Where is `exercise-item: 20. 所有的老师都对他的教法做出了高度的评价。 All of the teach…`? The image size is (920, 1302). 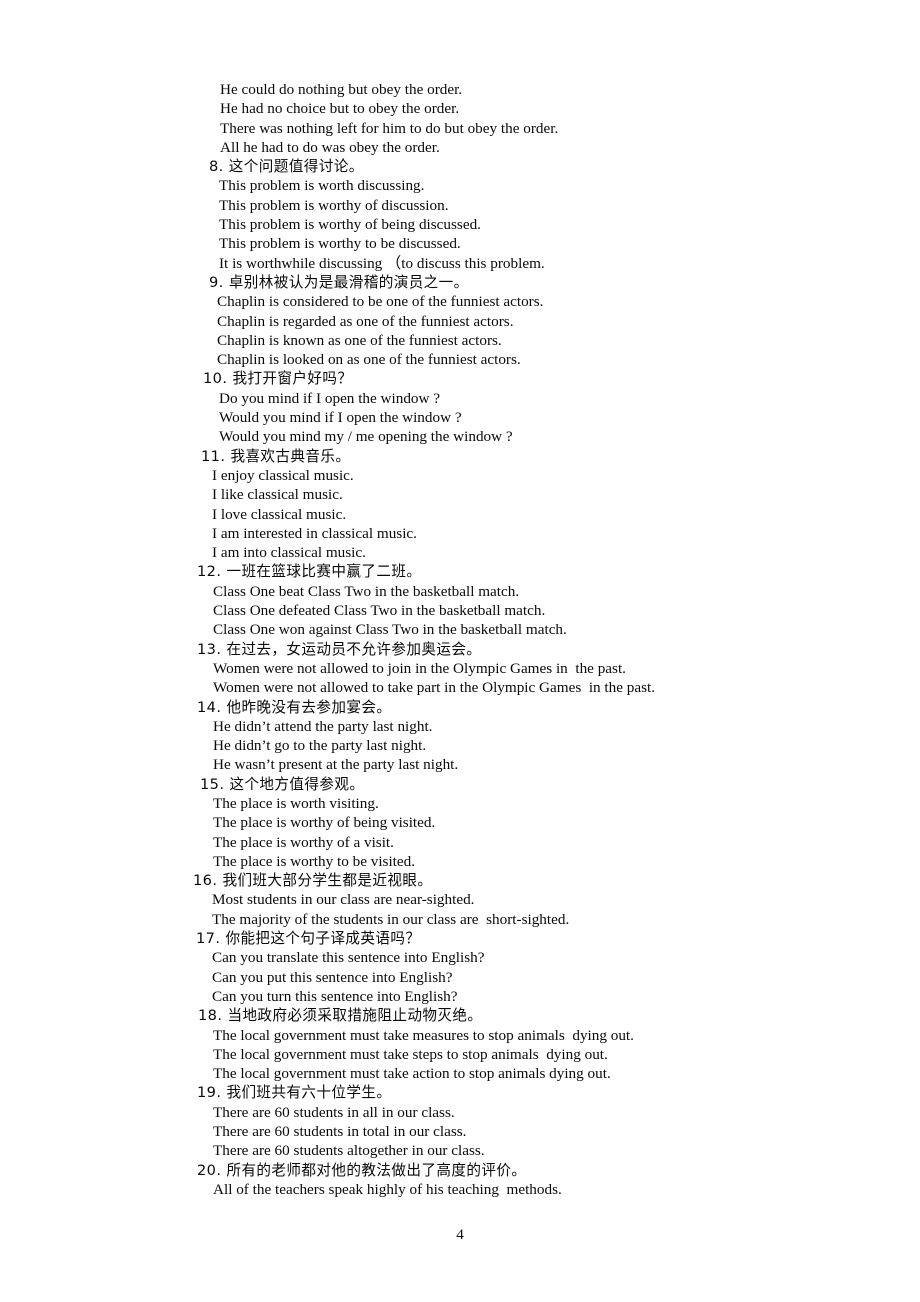
exercise-item: 20. 所有的老师都对他的教法做出了高度的评价。 All of the teach… is located at coordinates (460, 1180).